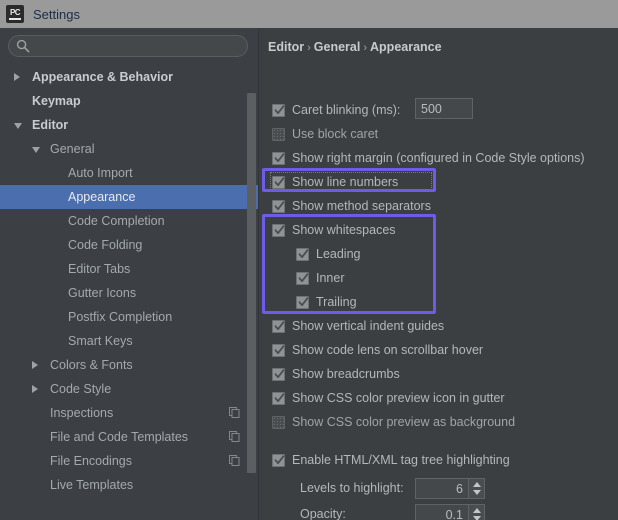 The image size is (618, 520). Describe the element at coordinates (328, 254) in the screenshot. I see `option-leading: Leading` at that location.